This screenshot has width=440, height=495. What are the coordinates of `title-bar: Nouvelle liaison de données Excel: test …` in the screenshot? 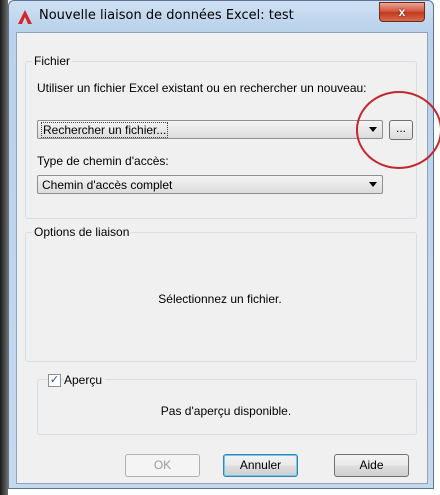 It's located at (221, 17).